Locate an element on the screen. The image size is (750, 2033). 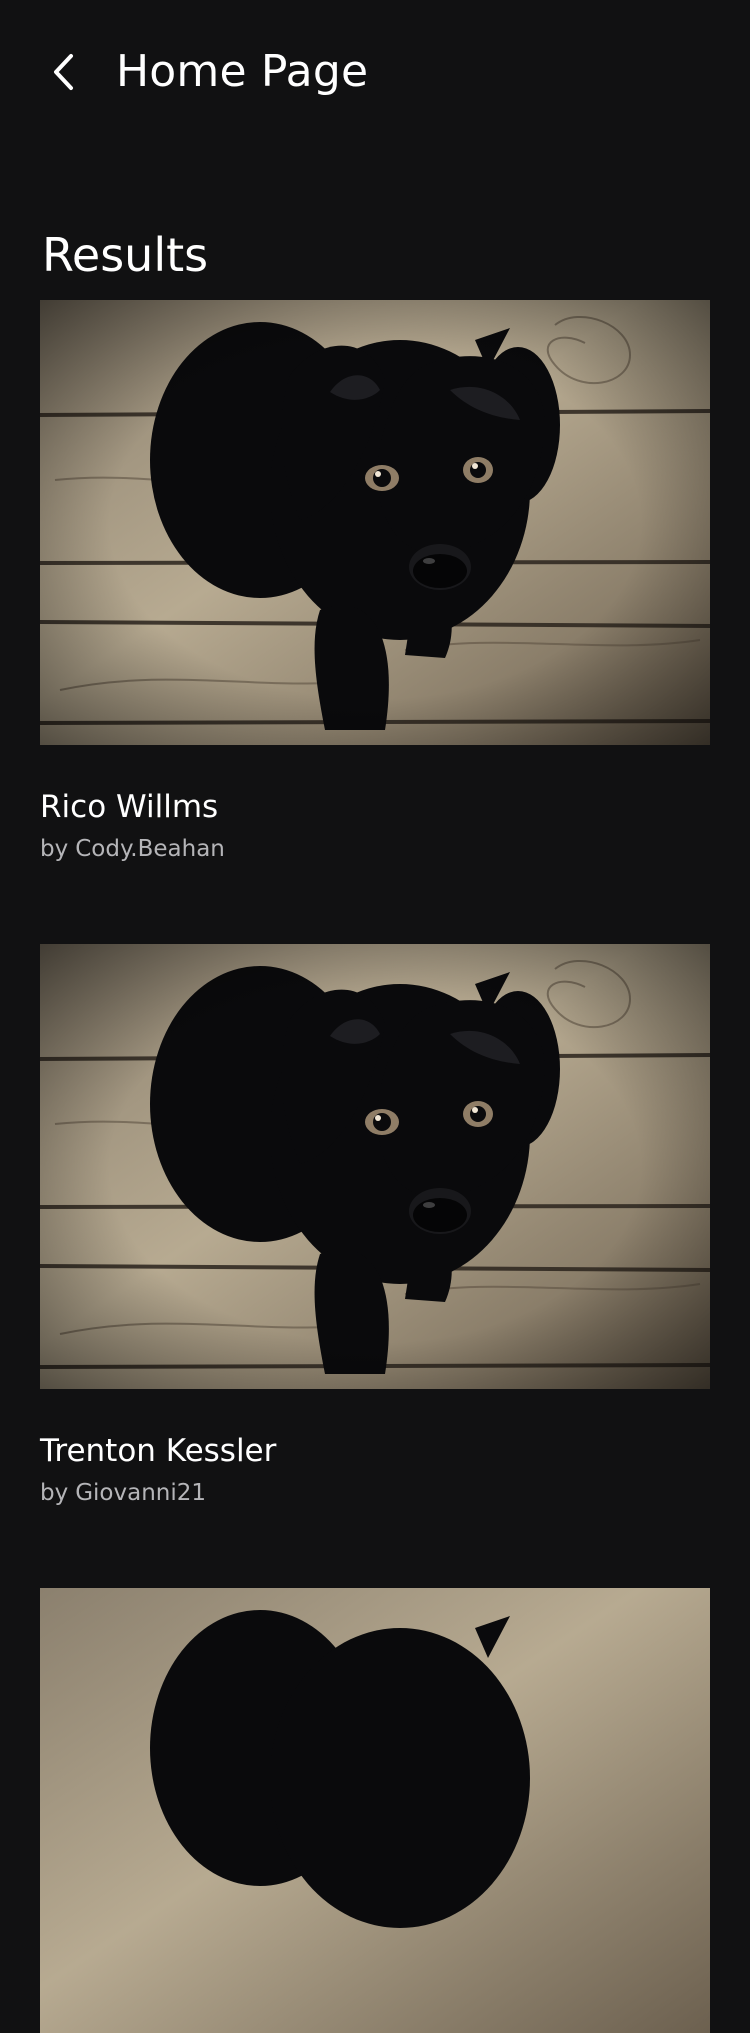
back-button is located at coordinates (64, 72).